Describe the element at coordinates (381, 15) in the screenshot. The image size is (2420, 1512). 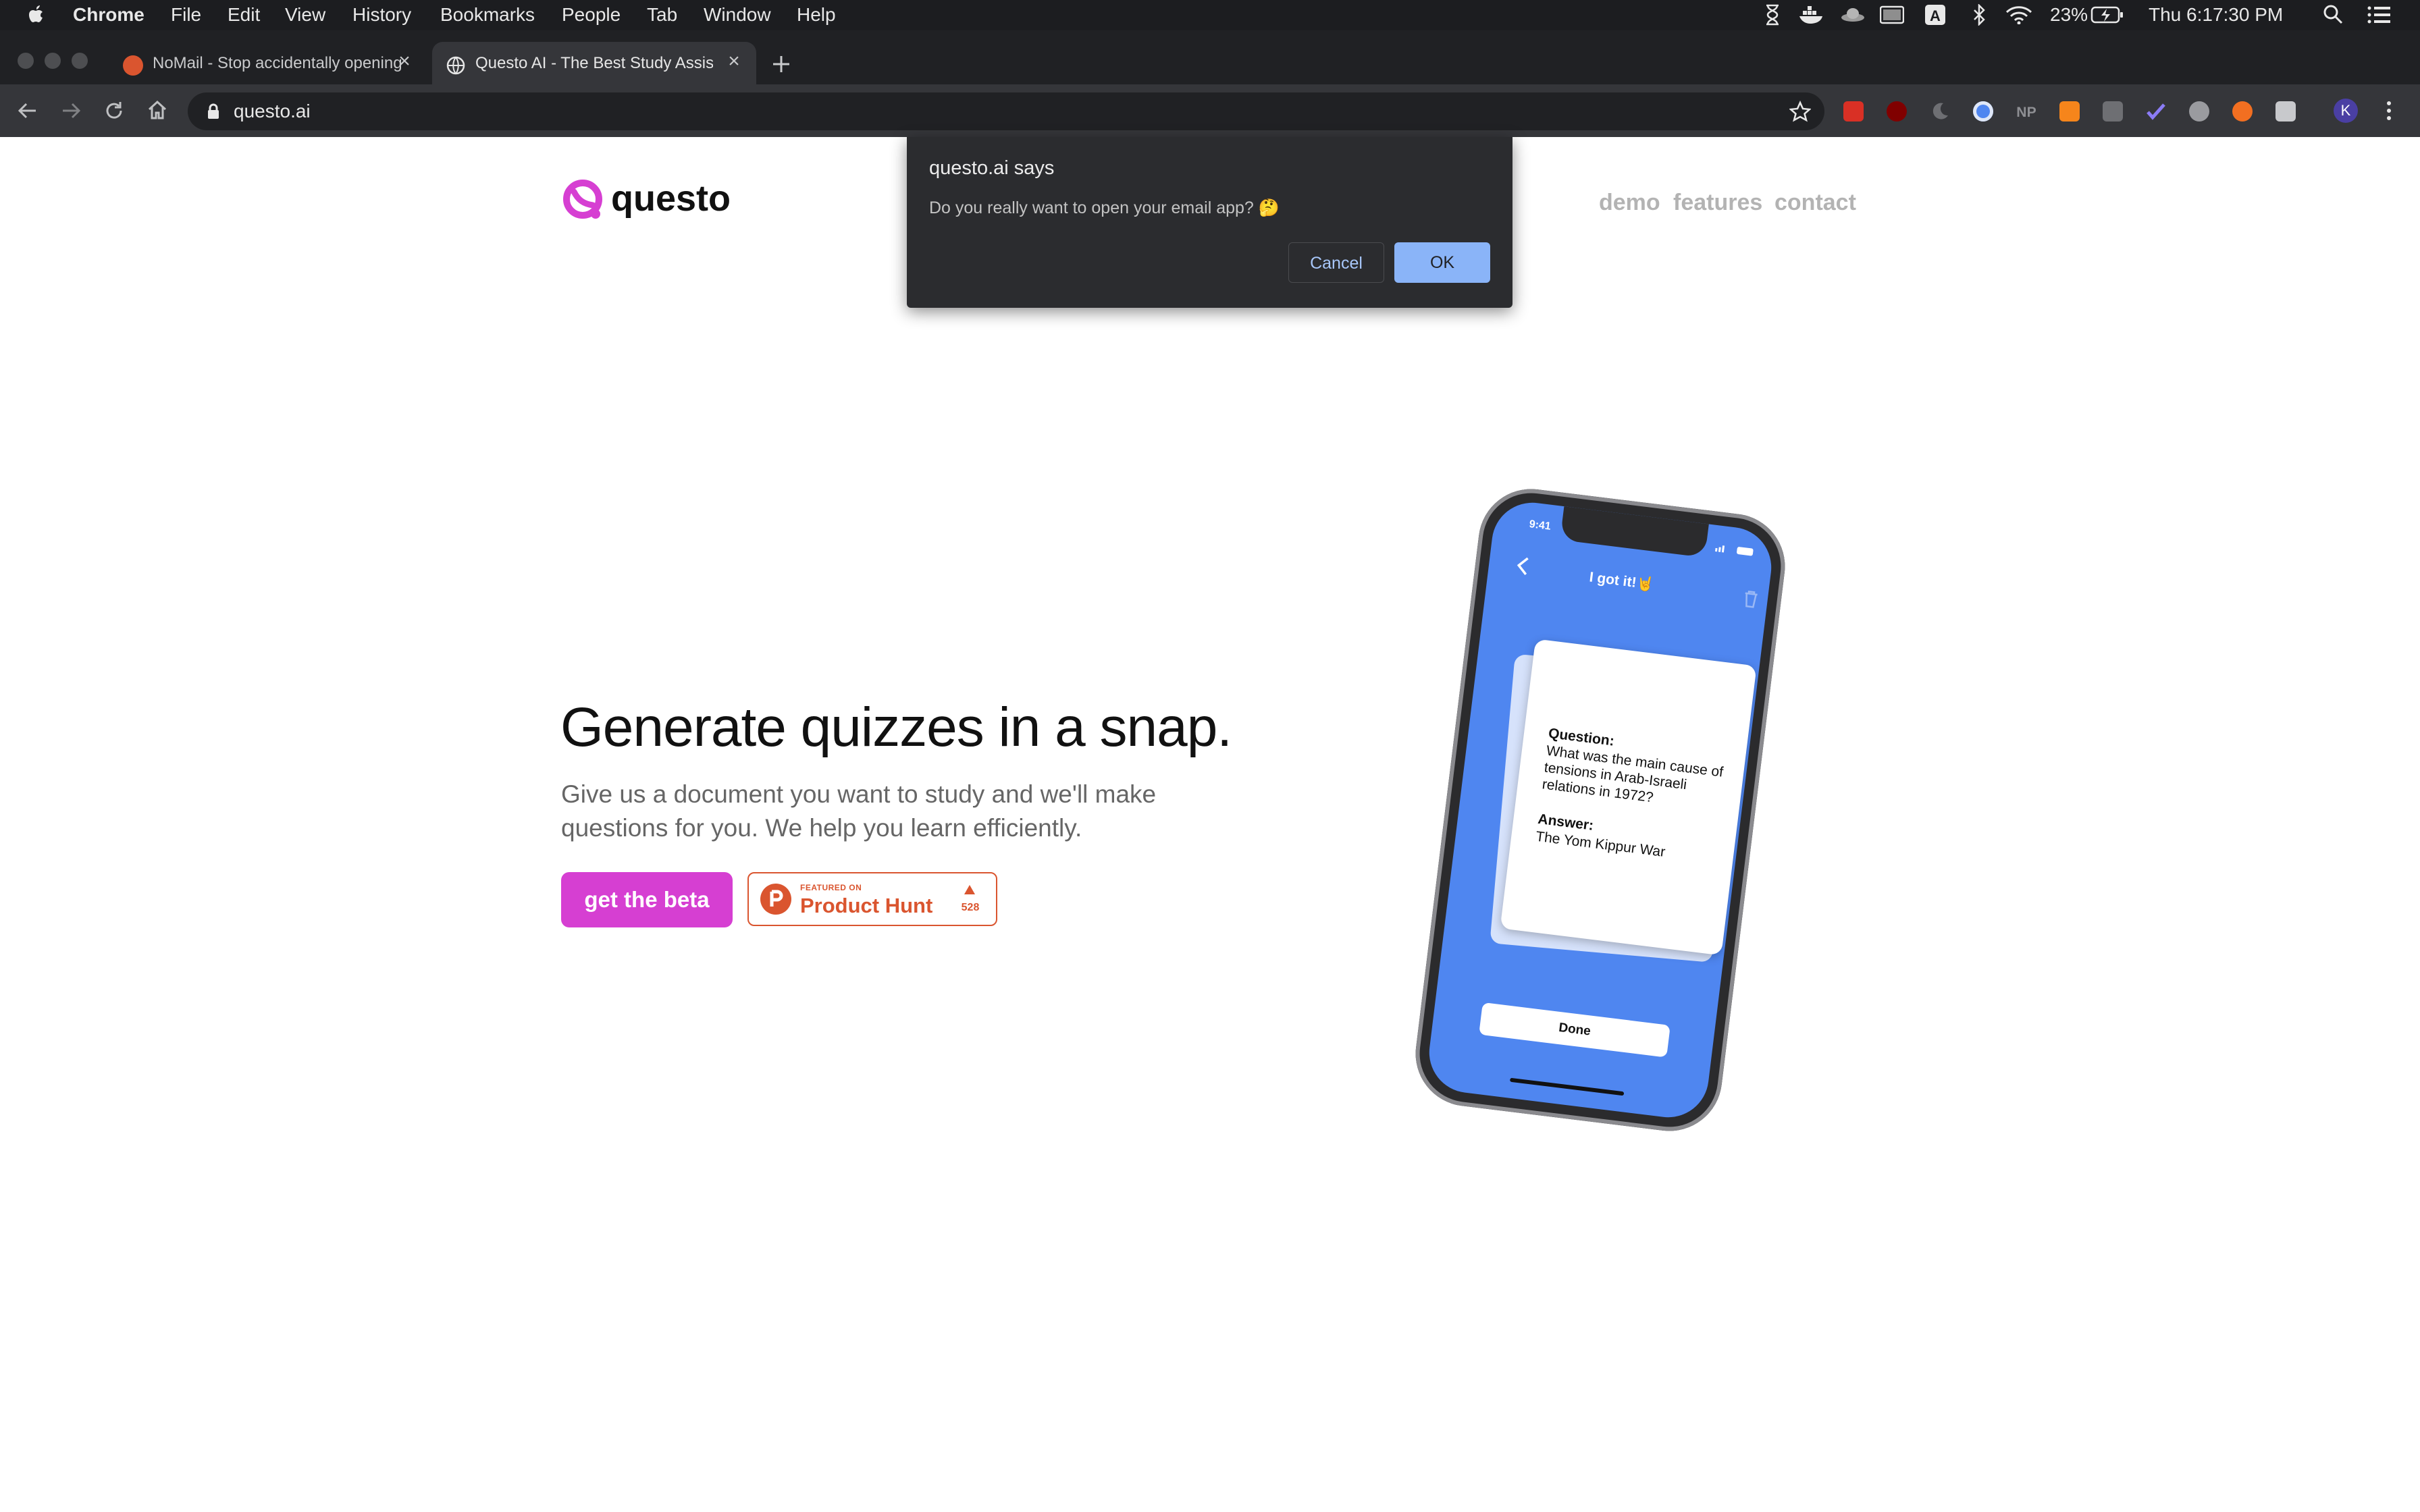
I see `menu-history: History` at that location.